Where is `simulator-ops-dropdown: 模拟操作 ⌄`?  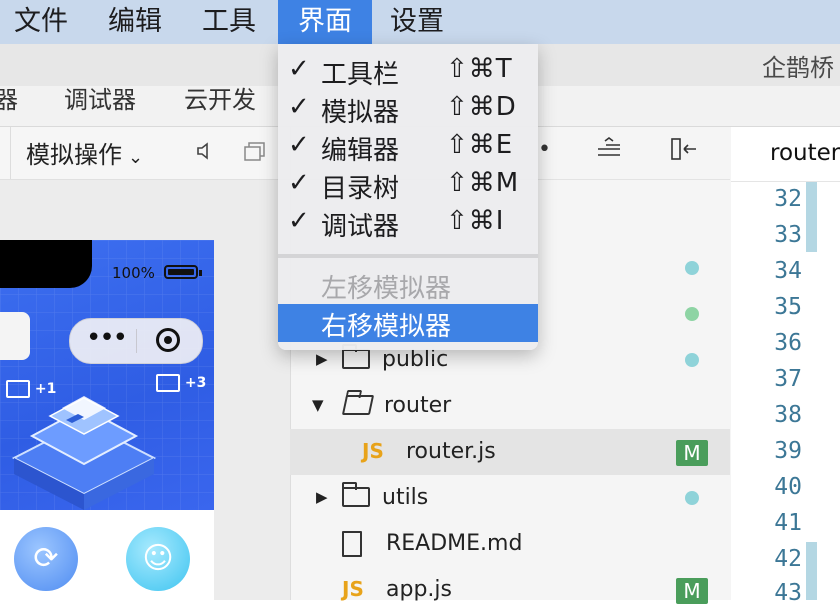 simulator-ops-dropdown: 模拟操作 ⌄ is located at coordinates (84, 152).